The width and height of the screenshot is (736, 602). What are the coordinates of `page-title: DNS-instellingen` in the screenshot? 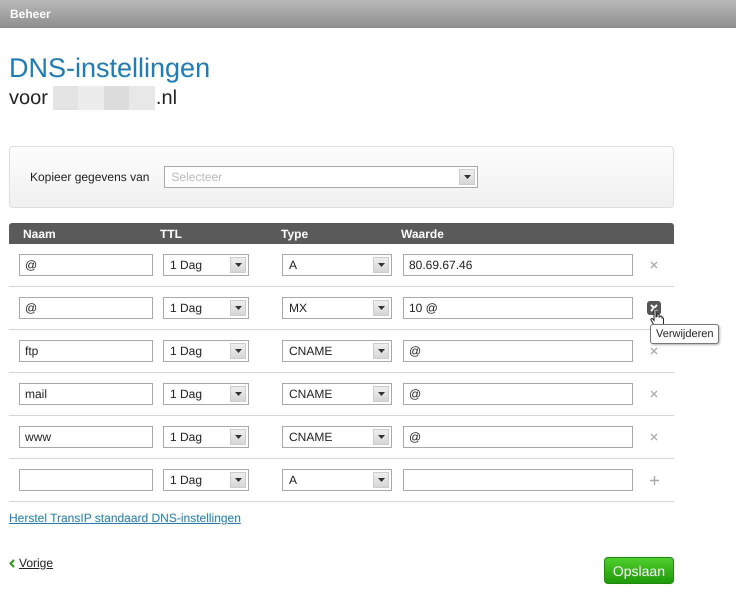 It's located at (110, 68).